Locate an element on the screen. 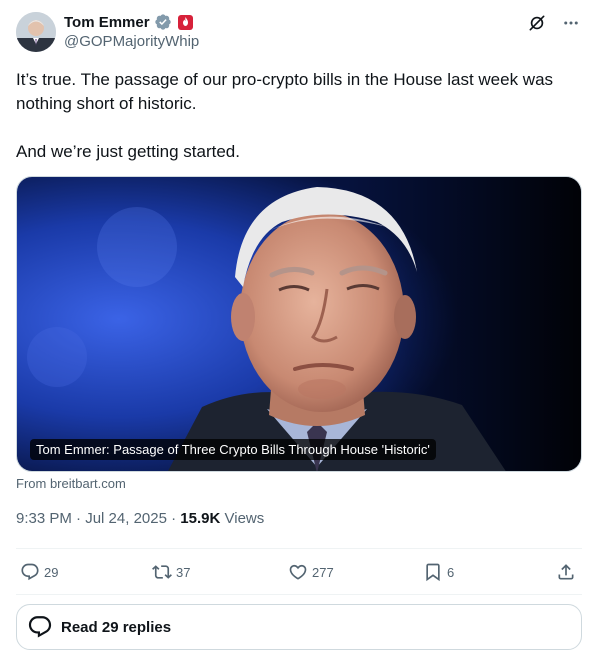  tweet-date: Jul 24, 2025 is located at coordinates (126, 518).